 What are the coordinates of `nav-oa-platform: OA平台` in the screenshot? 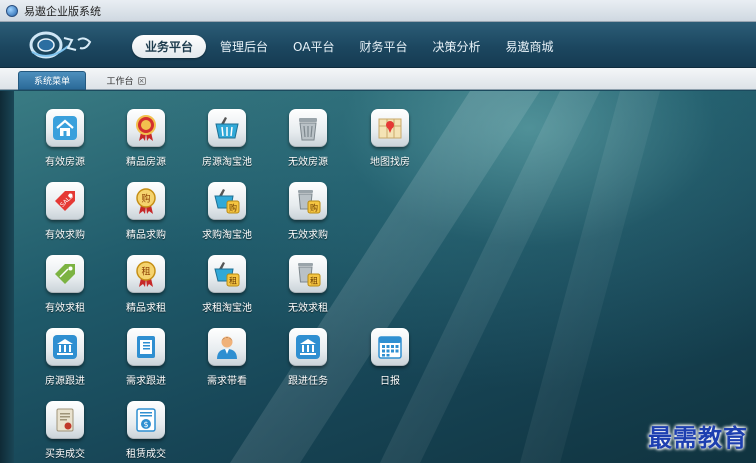 It's located at (313, 46).